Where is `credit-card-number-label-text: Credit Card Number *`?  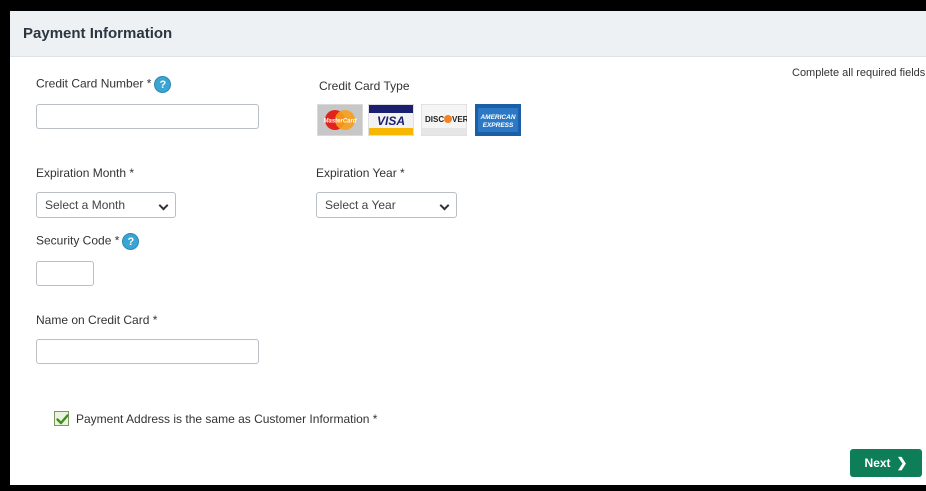 credit-card-number-label-text: Credit Card Number * is located at coordinates (94, 83).